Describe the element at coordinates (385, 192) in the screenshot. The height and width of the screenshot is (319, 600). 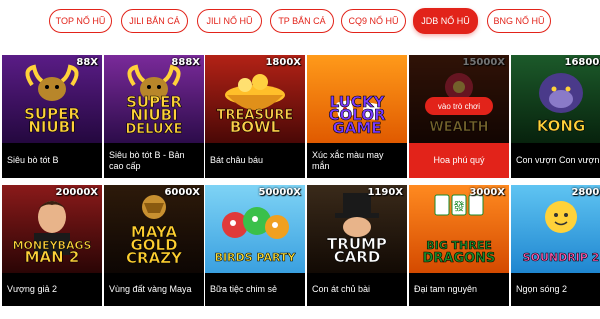
I see `multiplier-badge: 1190X` at that location.